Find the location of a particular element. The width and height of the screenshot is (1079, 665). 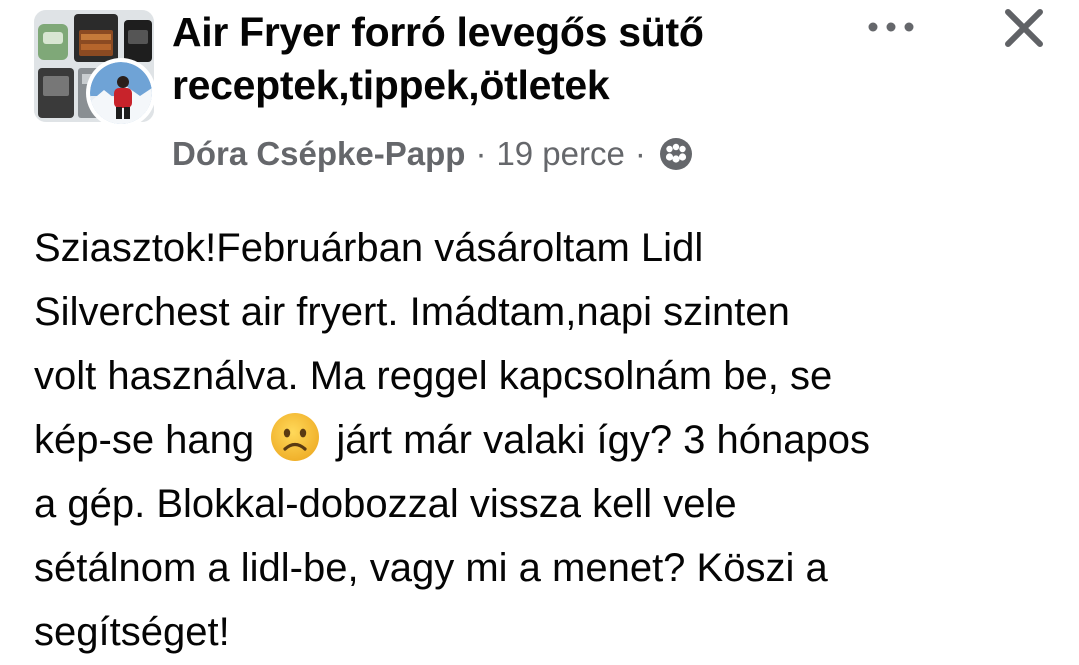

more-options-button is located at coordinates (891, 27).